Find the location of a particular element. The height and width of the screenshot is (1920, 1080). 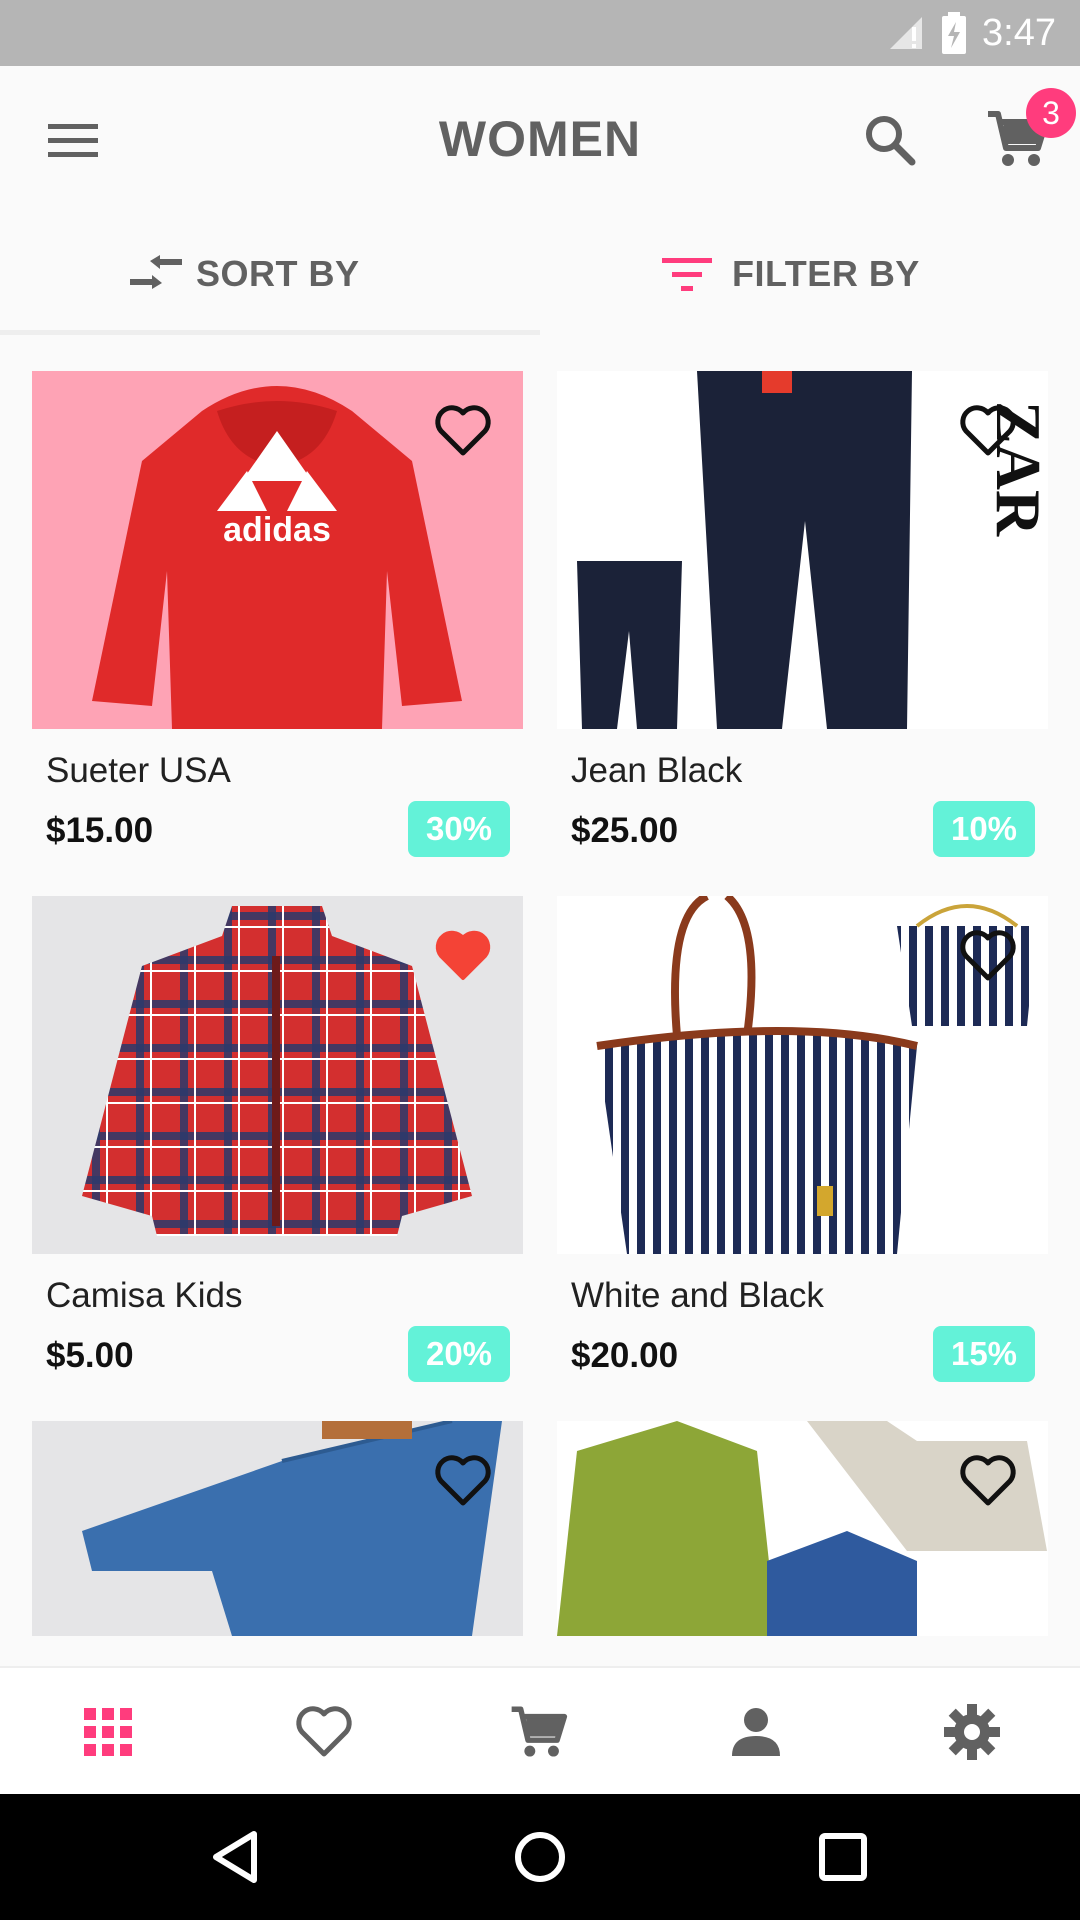

discount-badge: 20% is located at coordinates (459, 1354).